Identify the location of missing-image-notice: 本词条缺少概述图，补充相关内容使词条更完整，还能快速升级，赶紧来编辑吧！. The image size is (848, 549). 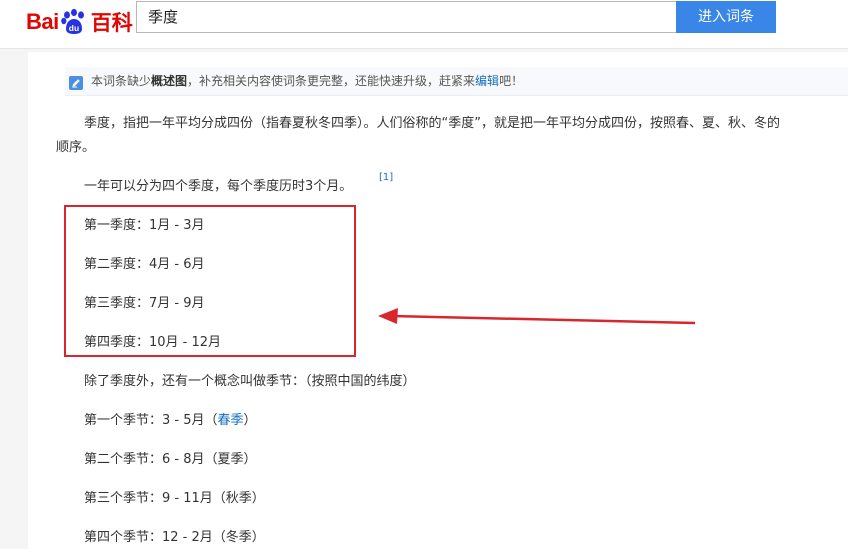
(456, 81).